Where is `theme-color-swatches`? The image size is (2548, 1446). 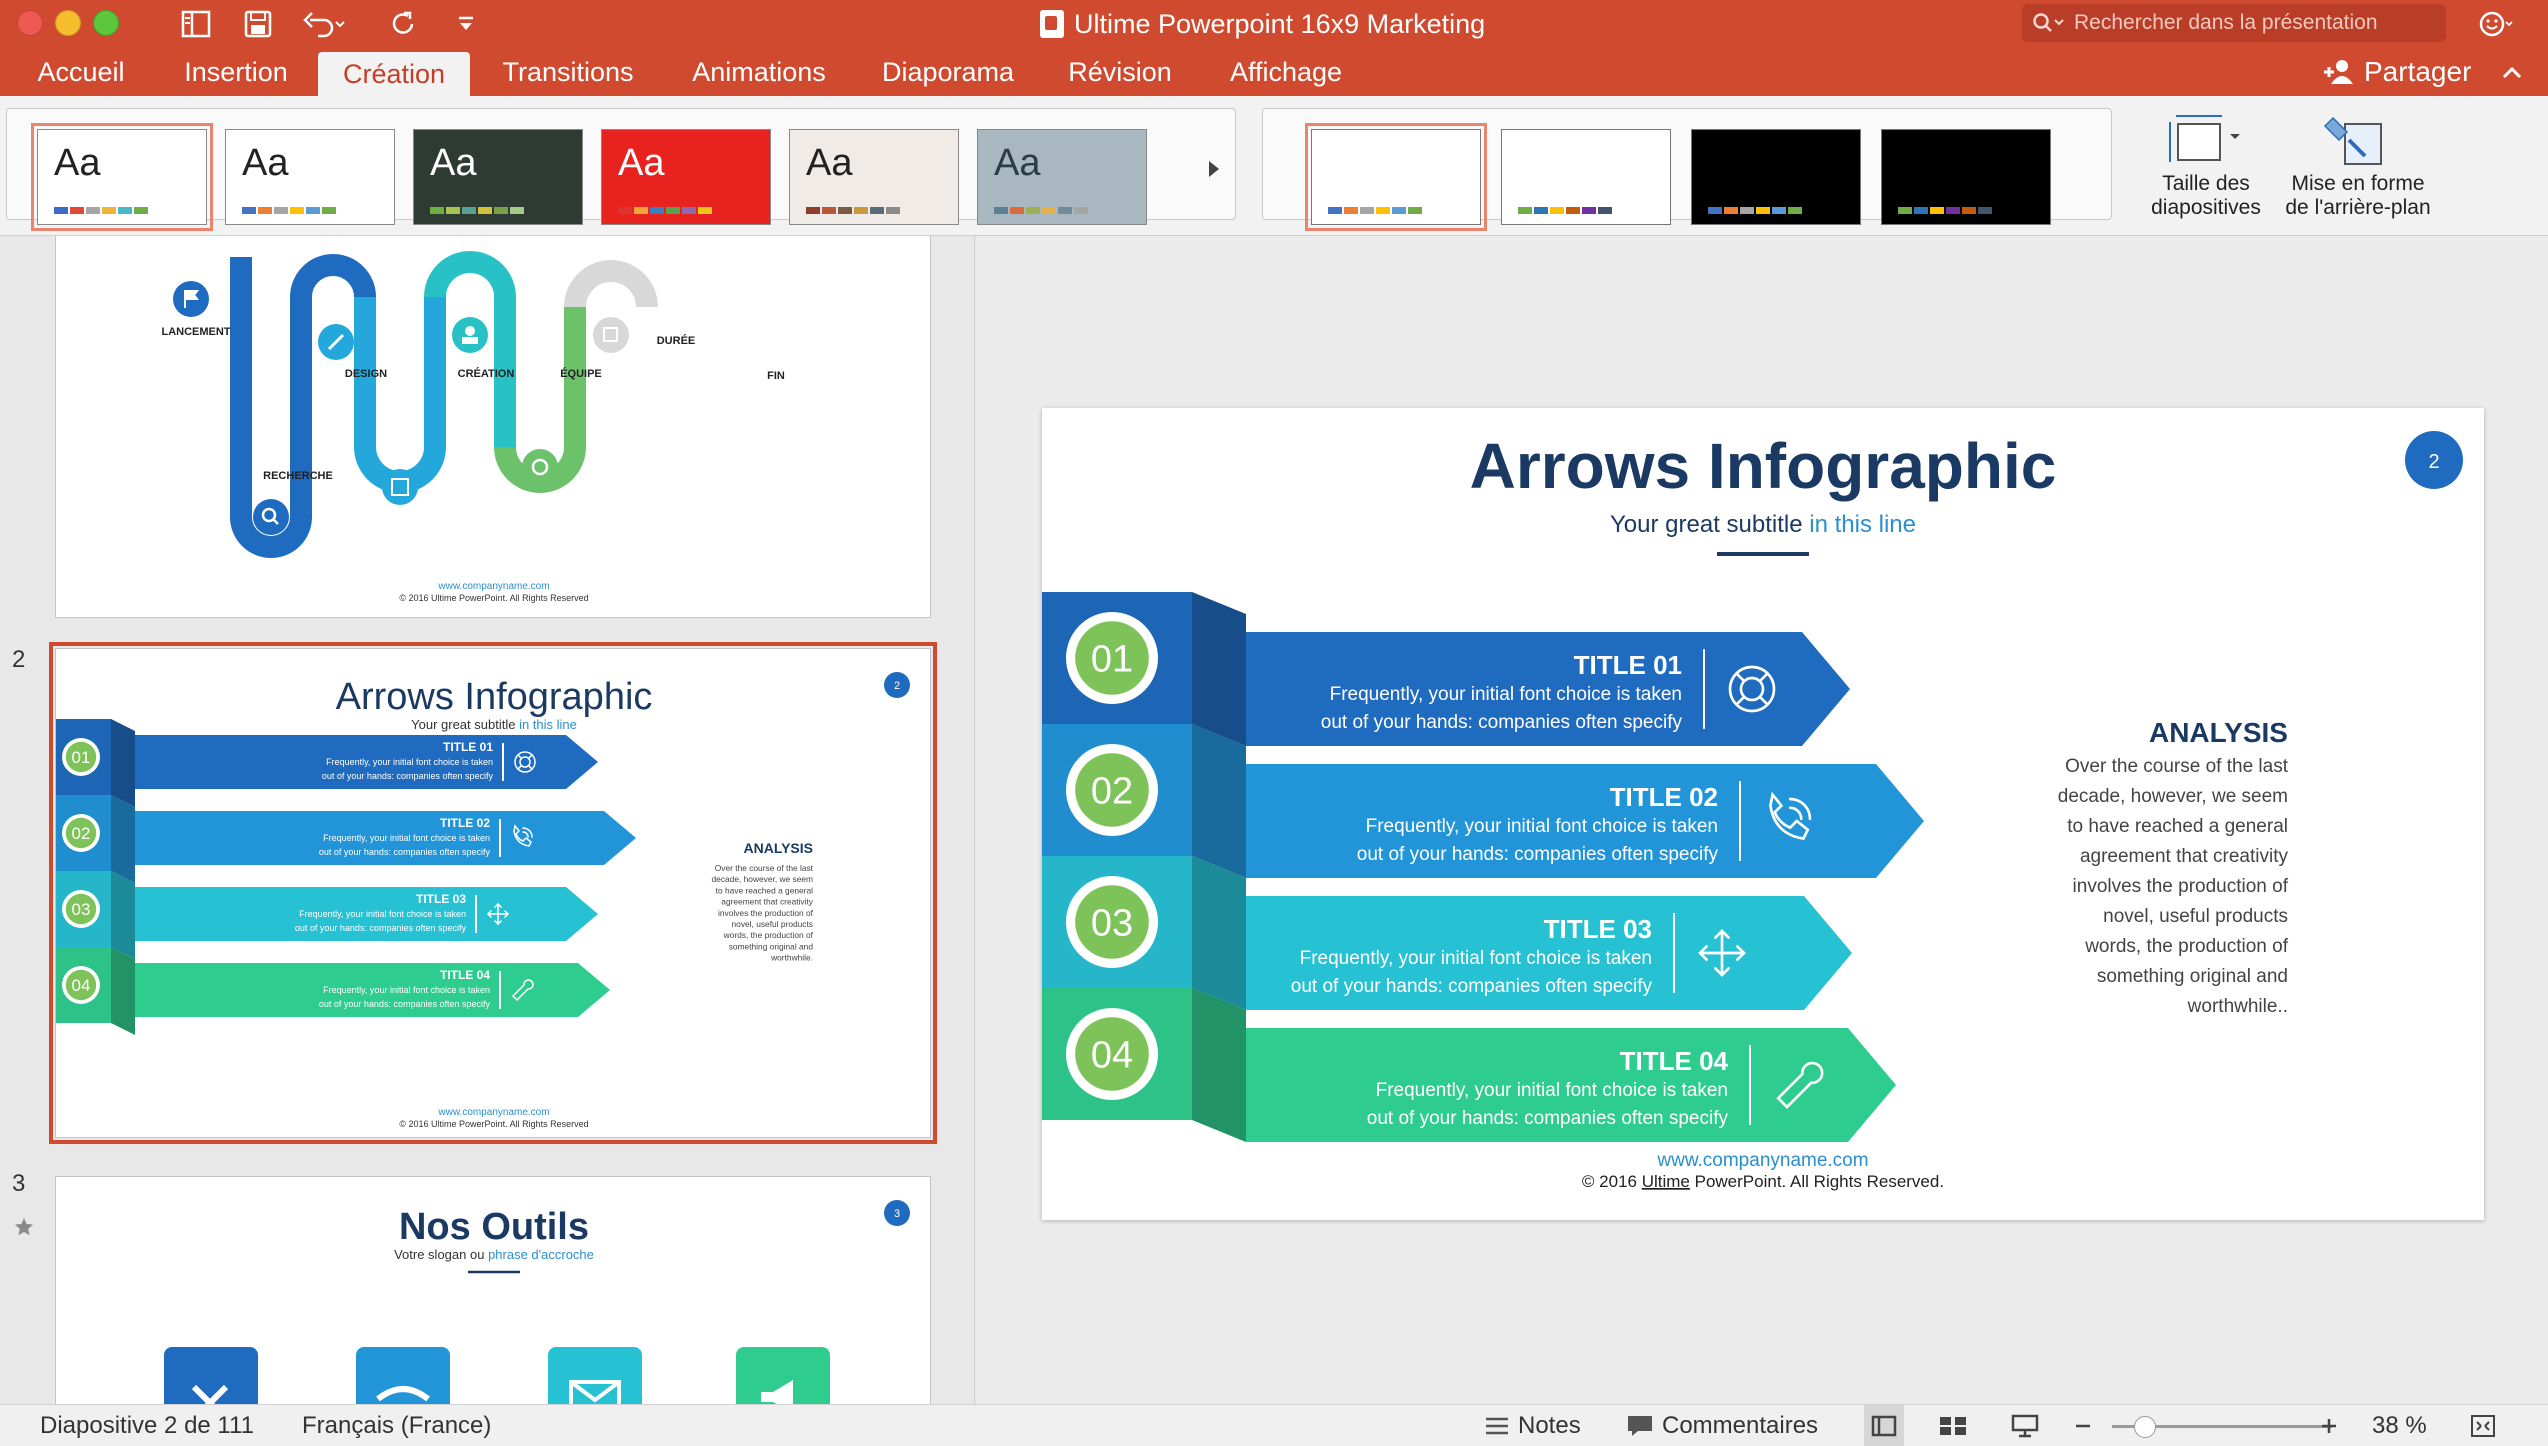
theme-color-swatches is located at coordinates (1041, 210).